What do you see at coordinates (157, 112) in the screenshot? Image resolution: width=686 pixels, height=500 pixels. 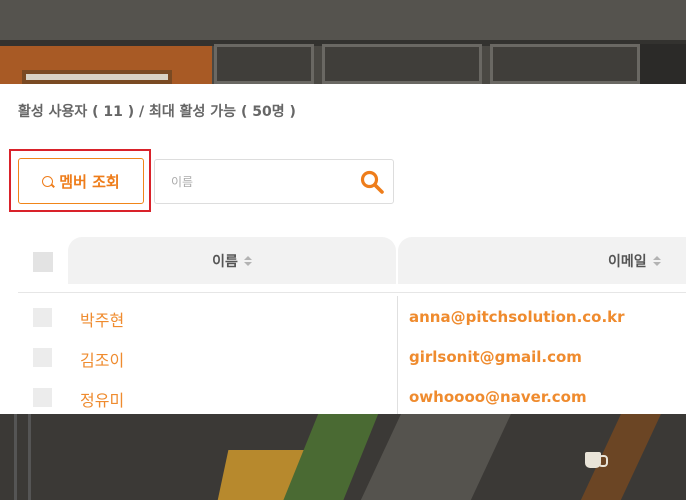 I see `active-users-summary: 활성 사용자 ( 11 ) / 최대 활성 가능 ( 50명 )` at bounding box center [157, 112].